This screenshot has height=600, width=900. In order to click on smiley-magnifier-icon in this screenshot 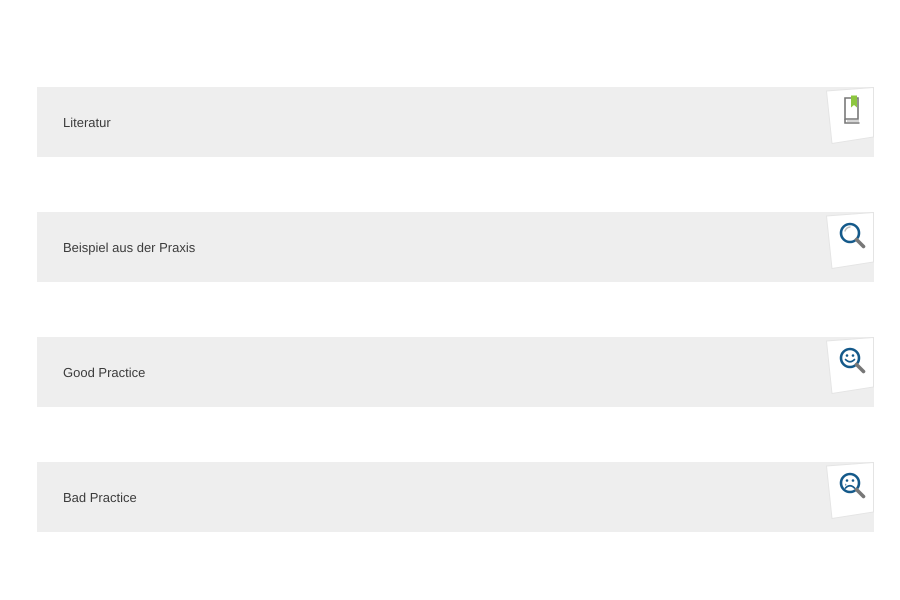, I will do `click(850, 365)`.